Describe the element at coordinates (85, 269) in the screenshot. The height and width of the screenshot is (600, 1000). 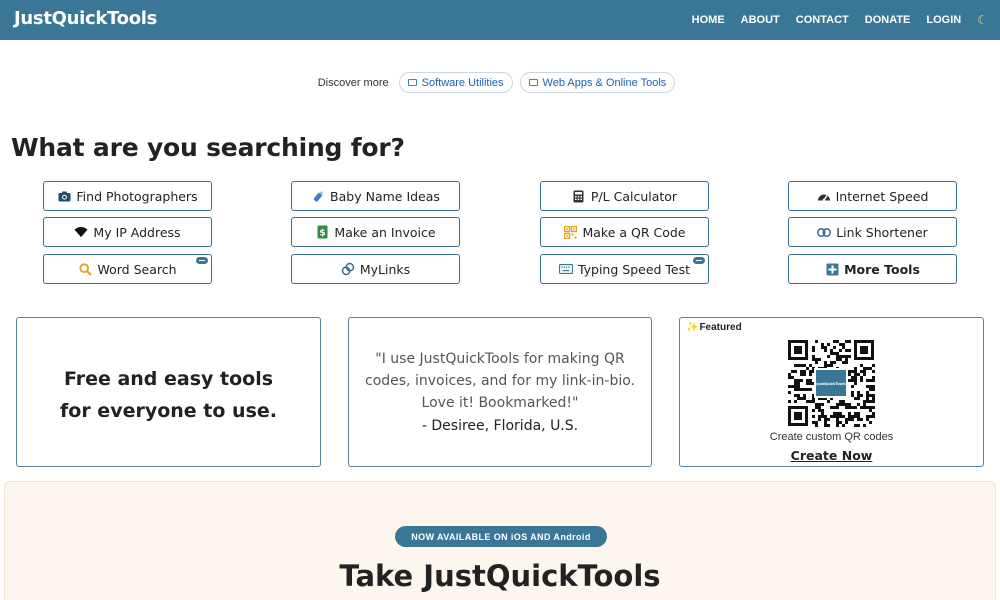
I see `magnifier-icon` at that location.